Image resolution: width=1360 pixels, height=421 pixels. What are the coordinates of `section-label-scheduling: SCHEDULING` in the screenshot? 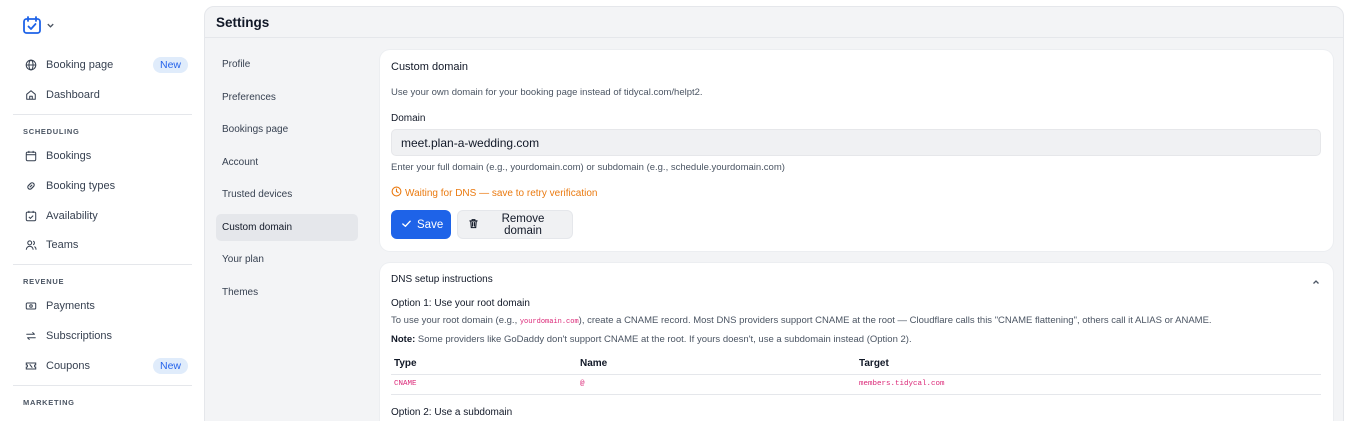 It's located at (51, 131).